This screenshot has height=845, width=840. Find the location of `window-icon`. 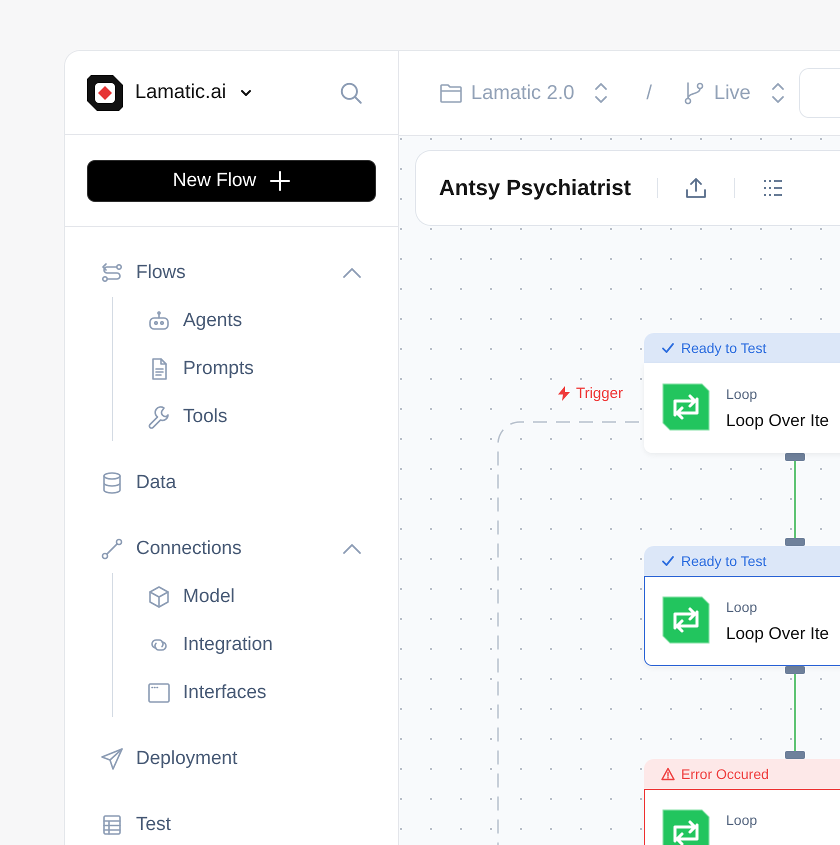

window-icon is located at coordinates (159, 693).